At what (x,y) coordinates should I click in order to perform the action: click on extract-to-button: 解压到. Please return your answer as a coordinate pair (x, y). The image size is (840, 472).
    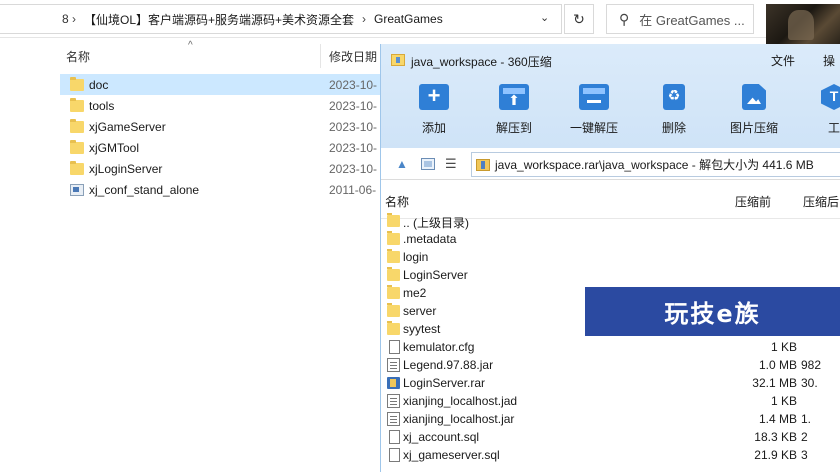
    Looking at the image, I should click on (514, 110).